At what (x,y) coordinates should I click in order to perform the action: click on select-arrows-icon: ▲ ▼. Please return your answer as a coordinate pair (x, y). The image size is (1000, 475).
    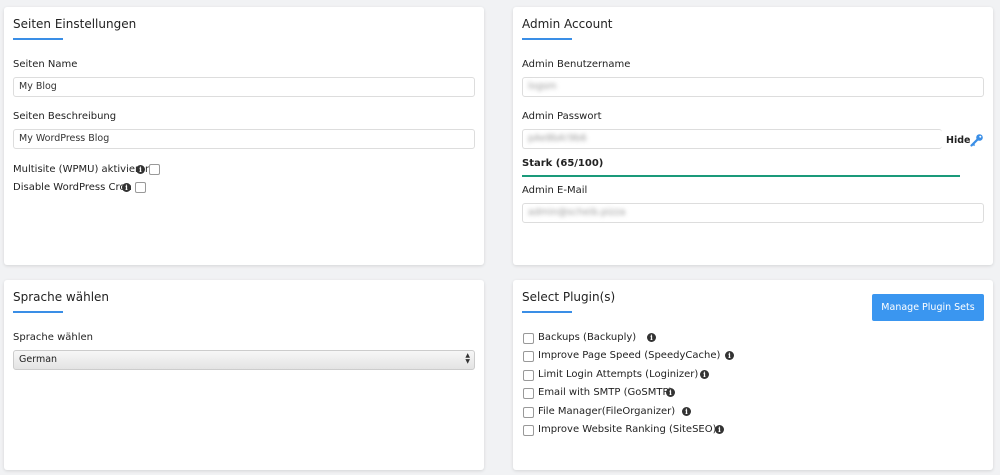
    Looking at the image, I should click on (467, 358).